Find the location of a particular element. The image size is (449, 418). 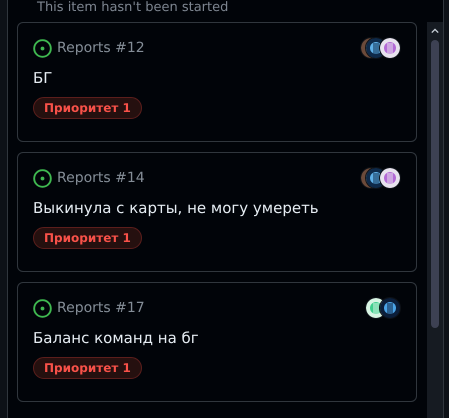

issue-reference: Reports #14 is located at coordinates (101, 178).